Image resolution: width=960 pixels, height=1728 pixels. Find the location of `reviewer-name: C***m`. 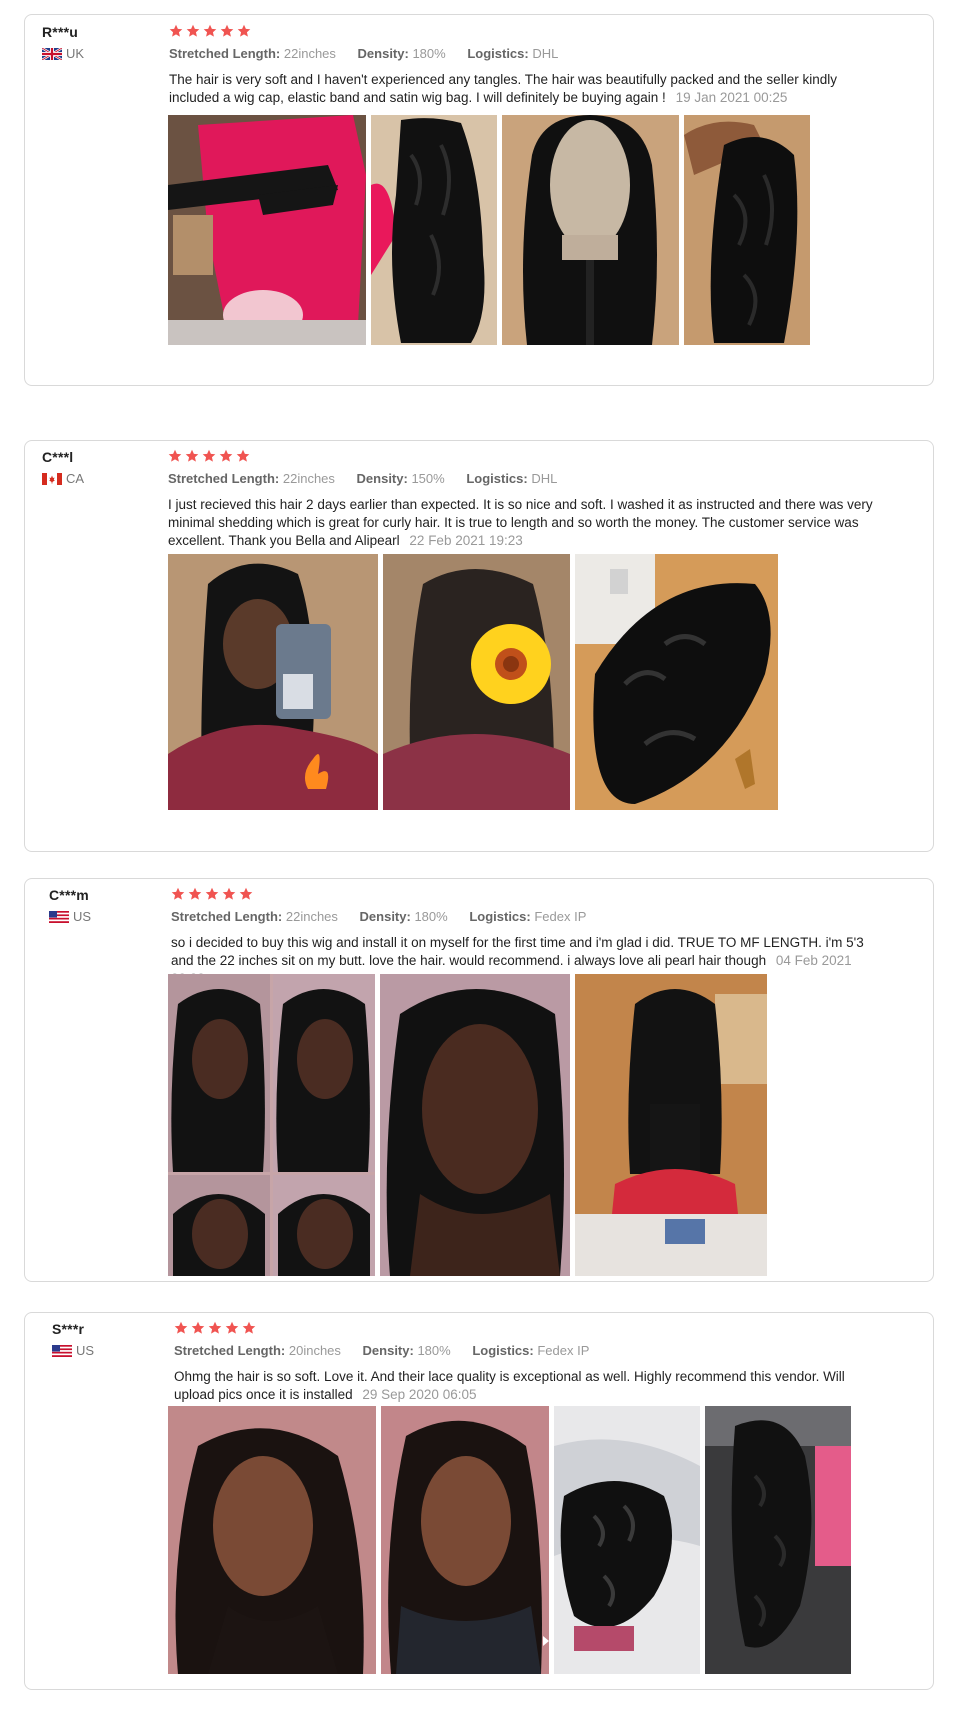

reviewer-name: C***m is located at coordinates (69, 895).